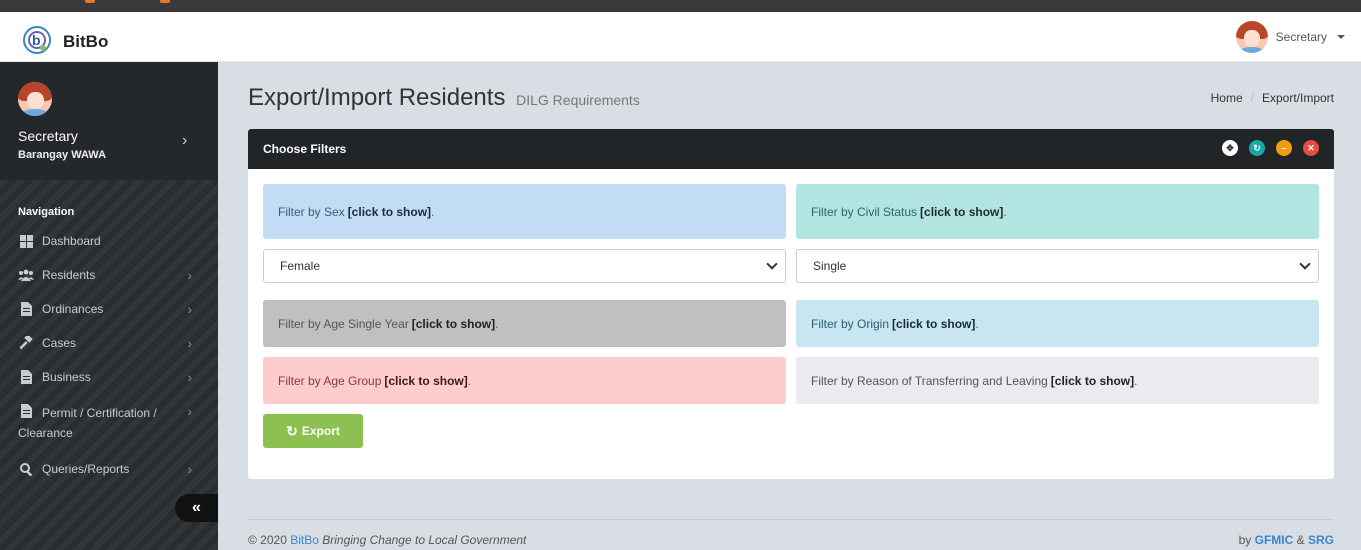  What do you see at coordinates (1230, 148) in the screenshot?
I see `expand-icon: ✥` at bounding box center [1230, 148].